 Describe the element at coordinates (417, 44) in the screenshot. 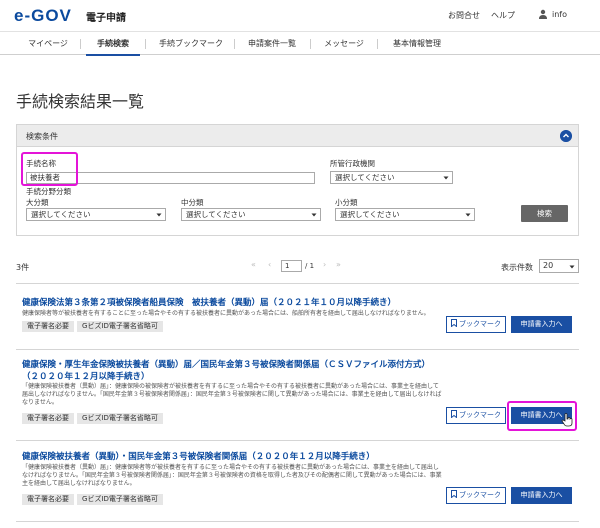

I see `nav-basic-info: 基本情報管理` at that location.